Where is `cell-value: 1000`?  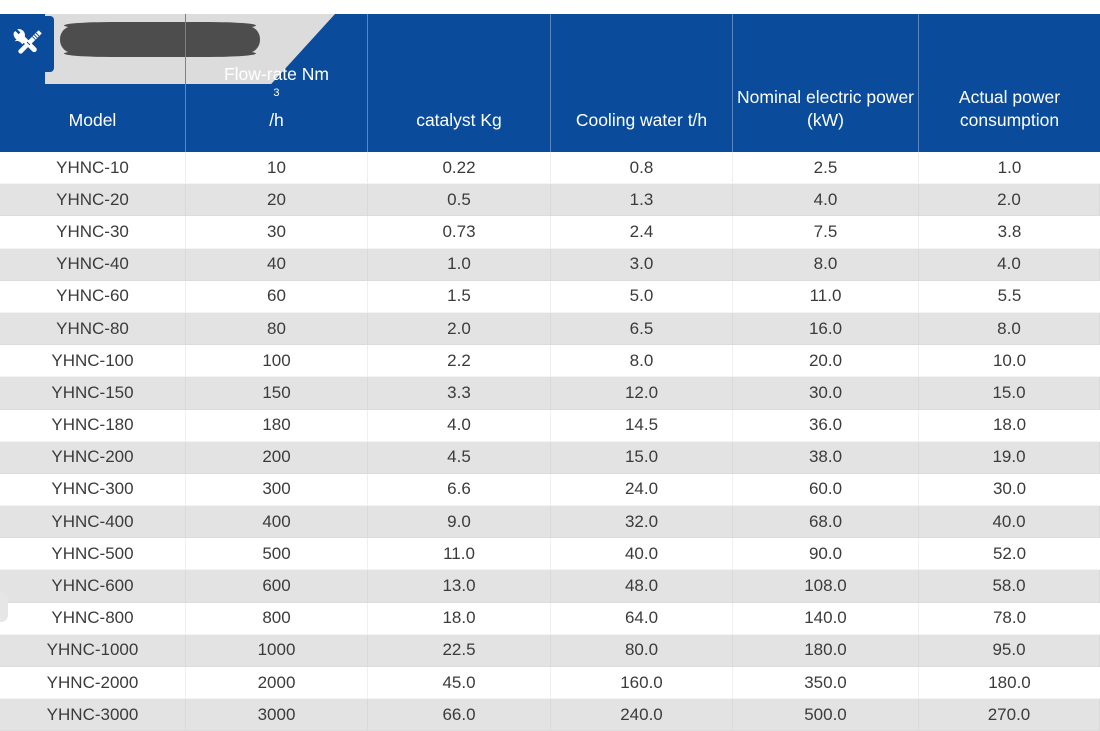 cell-value: 1000 is located at coordinates (277, 650).